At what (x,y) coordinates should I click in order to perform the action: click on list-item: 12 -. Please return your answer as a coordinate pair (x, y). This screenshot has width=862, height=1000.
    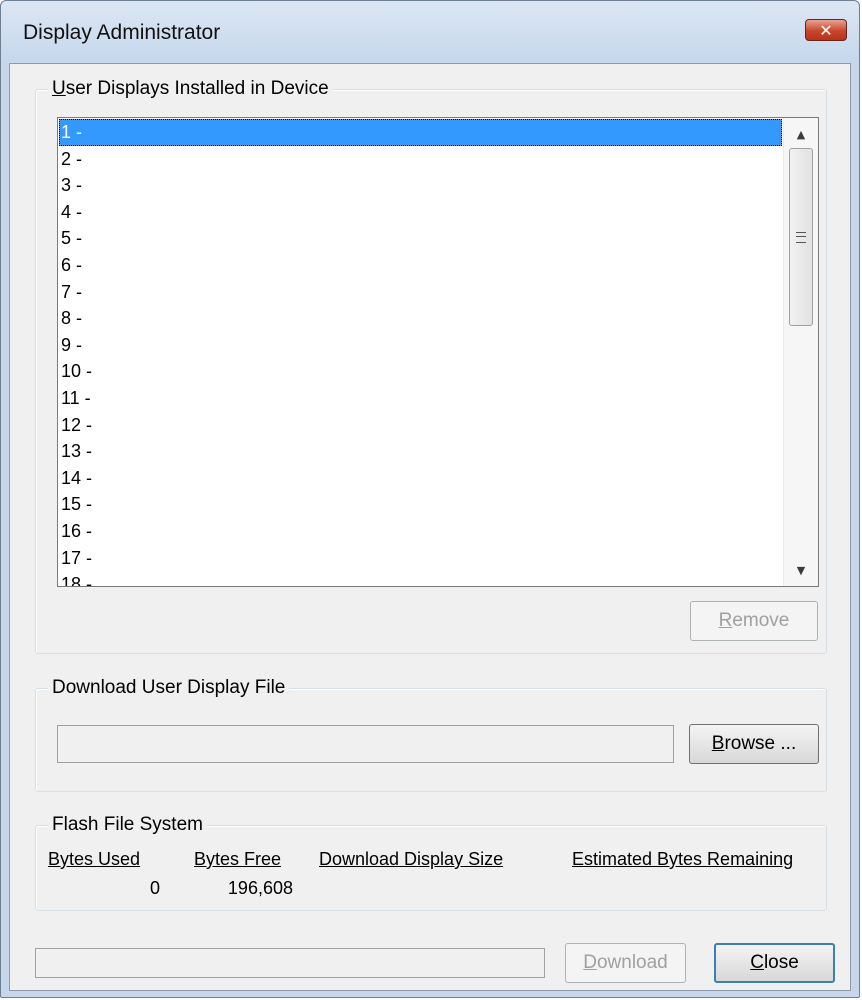
    Looking at the image, I should click on (420, 425).